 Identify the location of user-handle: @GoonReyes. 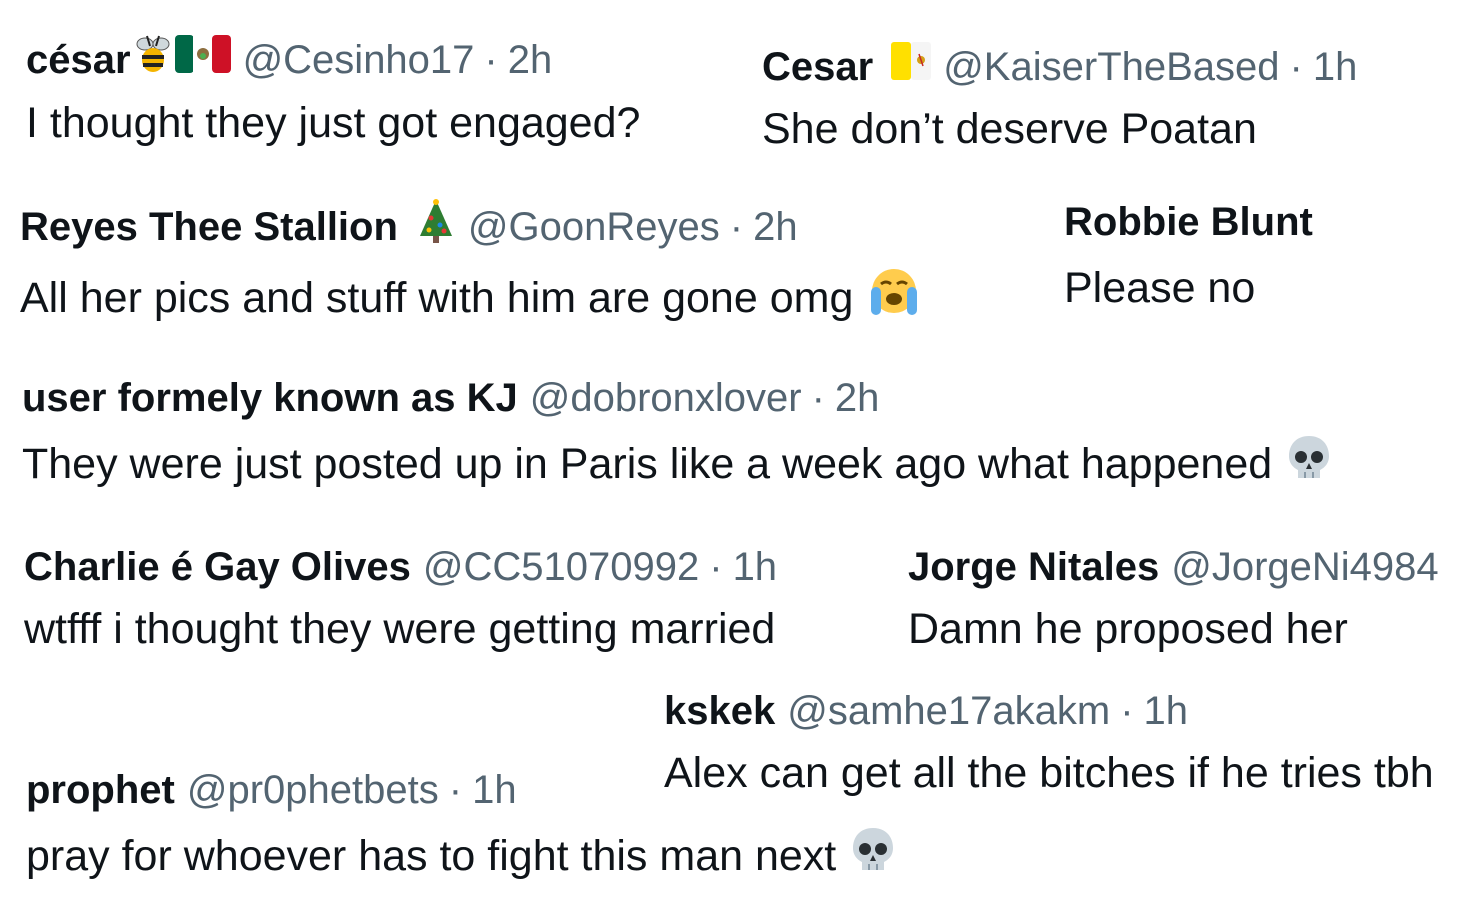
(594, 227).